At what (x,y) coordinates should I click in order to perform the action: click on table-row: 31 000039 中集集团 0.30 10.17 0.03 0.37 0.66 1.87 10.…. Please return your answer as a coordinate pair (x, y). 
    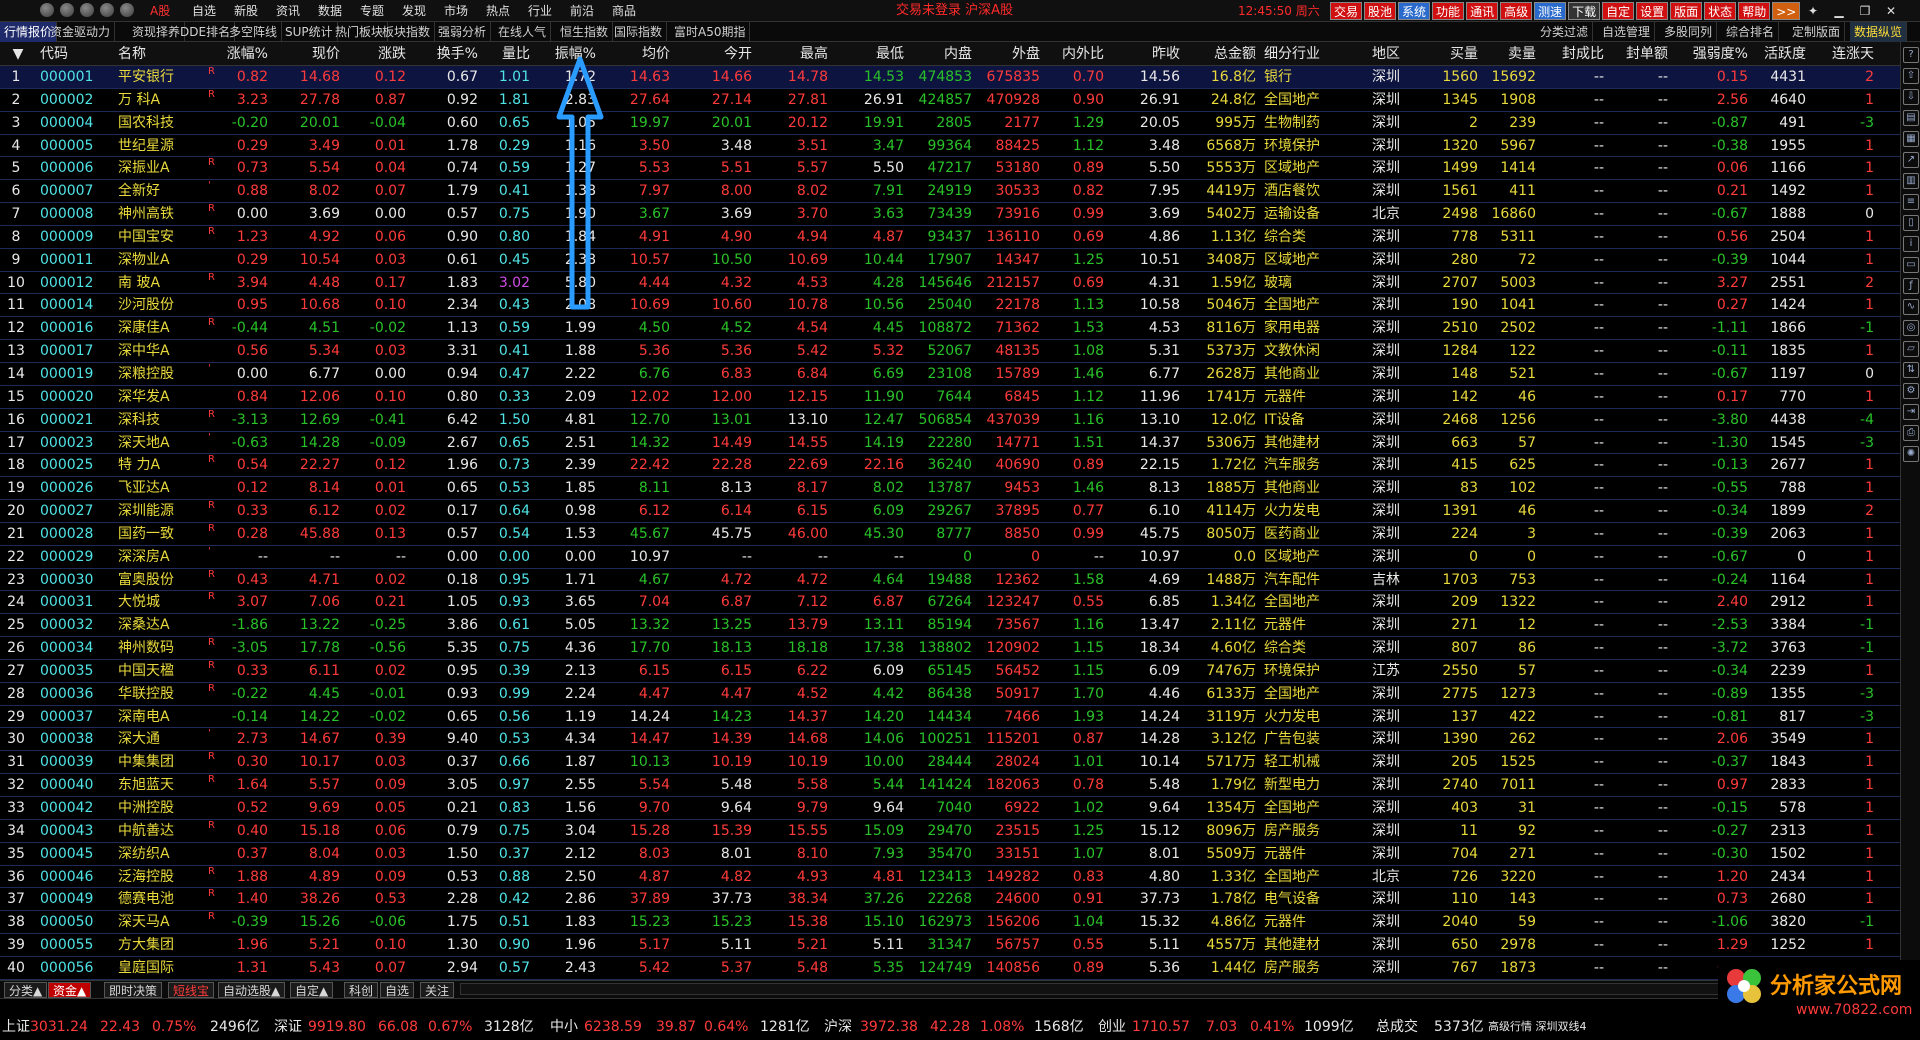
    Looking at the image, I should click on (950, 763).